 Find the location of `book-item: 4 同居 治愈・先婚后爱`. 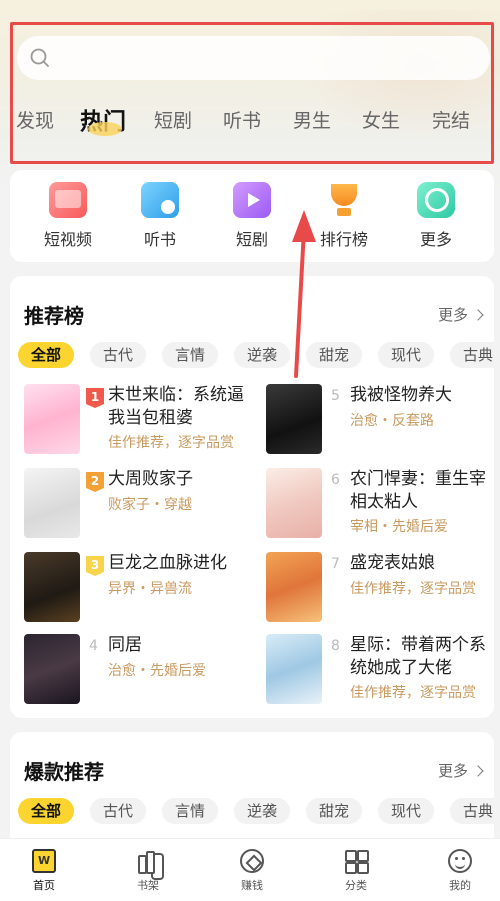

book-item: 4 同居 治愈・先婚后爱 is located at coordinates (139, 670).